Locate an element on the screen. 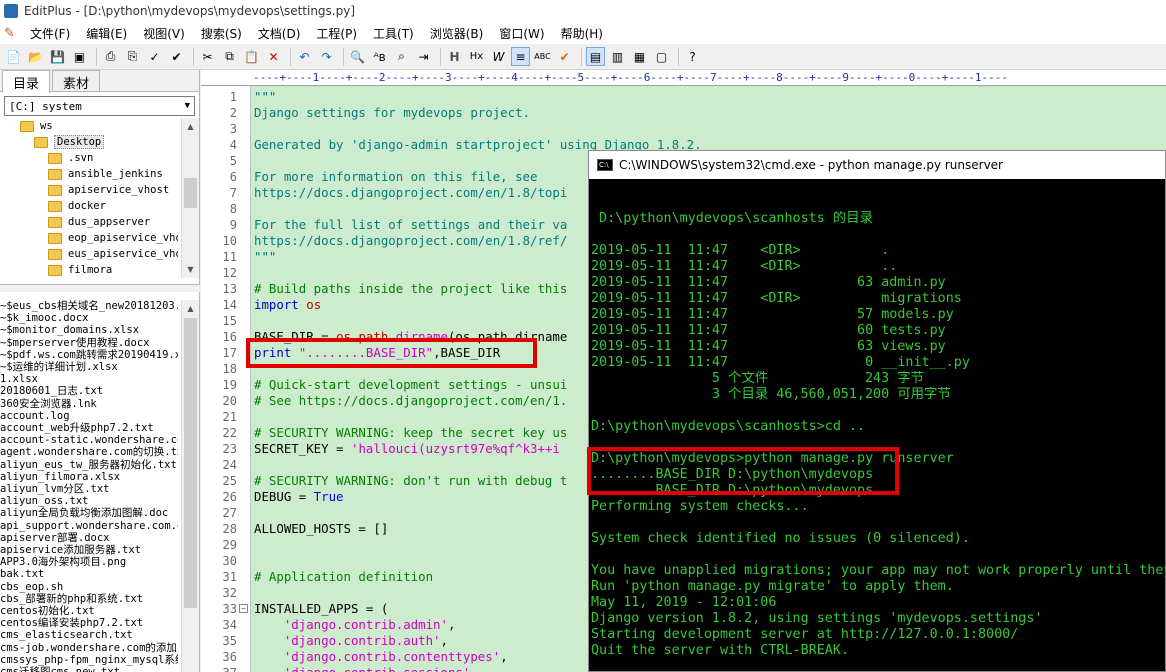 This screenshot has width=1166, height=672. menu-help: 帮助(H) is located at coordinates (582, 33).